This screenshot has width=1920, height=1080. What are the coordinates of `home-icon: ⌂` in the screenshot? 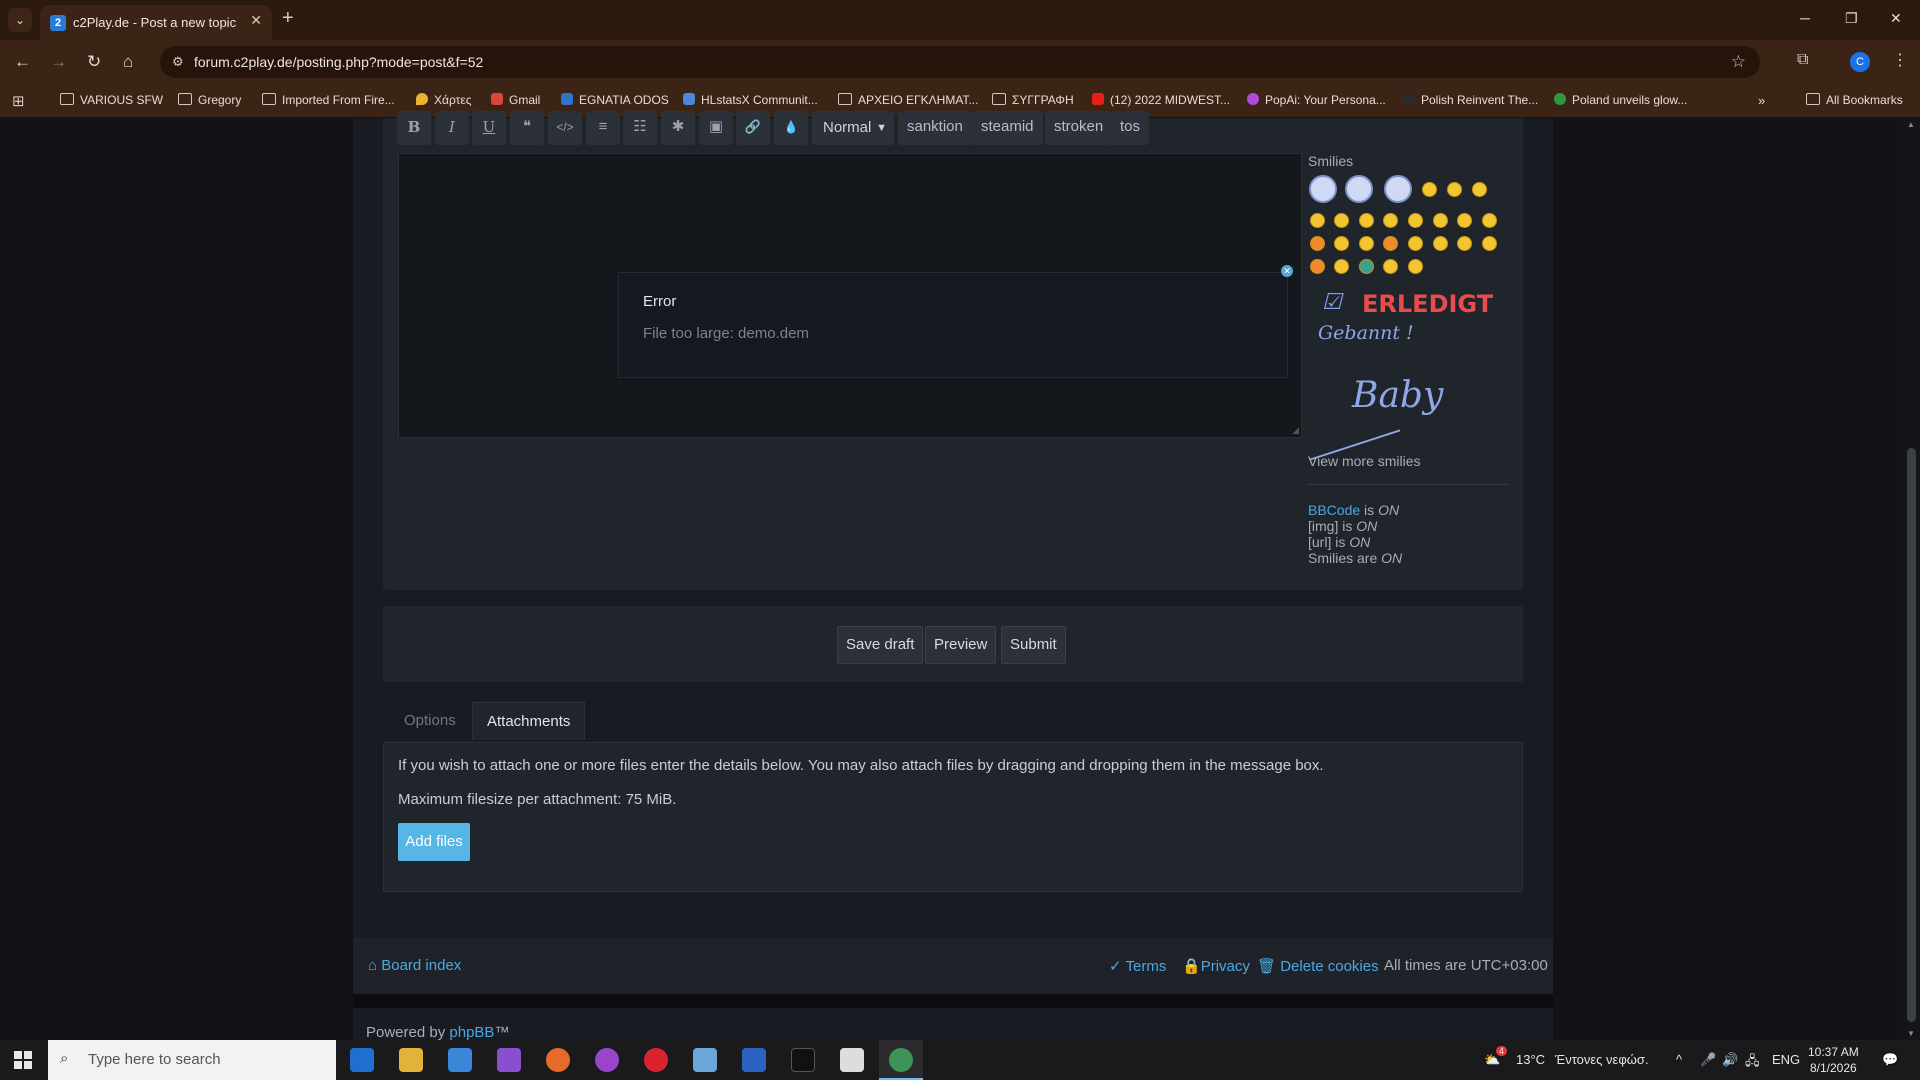 It's located at (128, 62).